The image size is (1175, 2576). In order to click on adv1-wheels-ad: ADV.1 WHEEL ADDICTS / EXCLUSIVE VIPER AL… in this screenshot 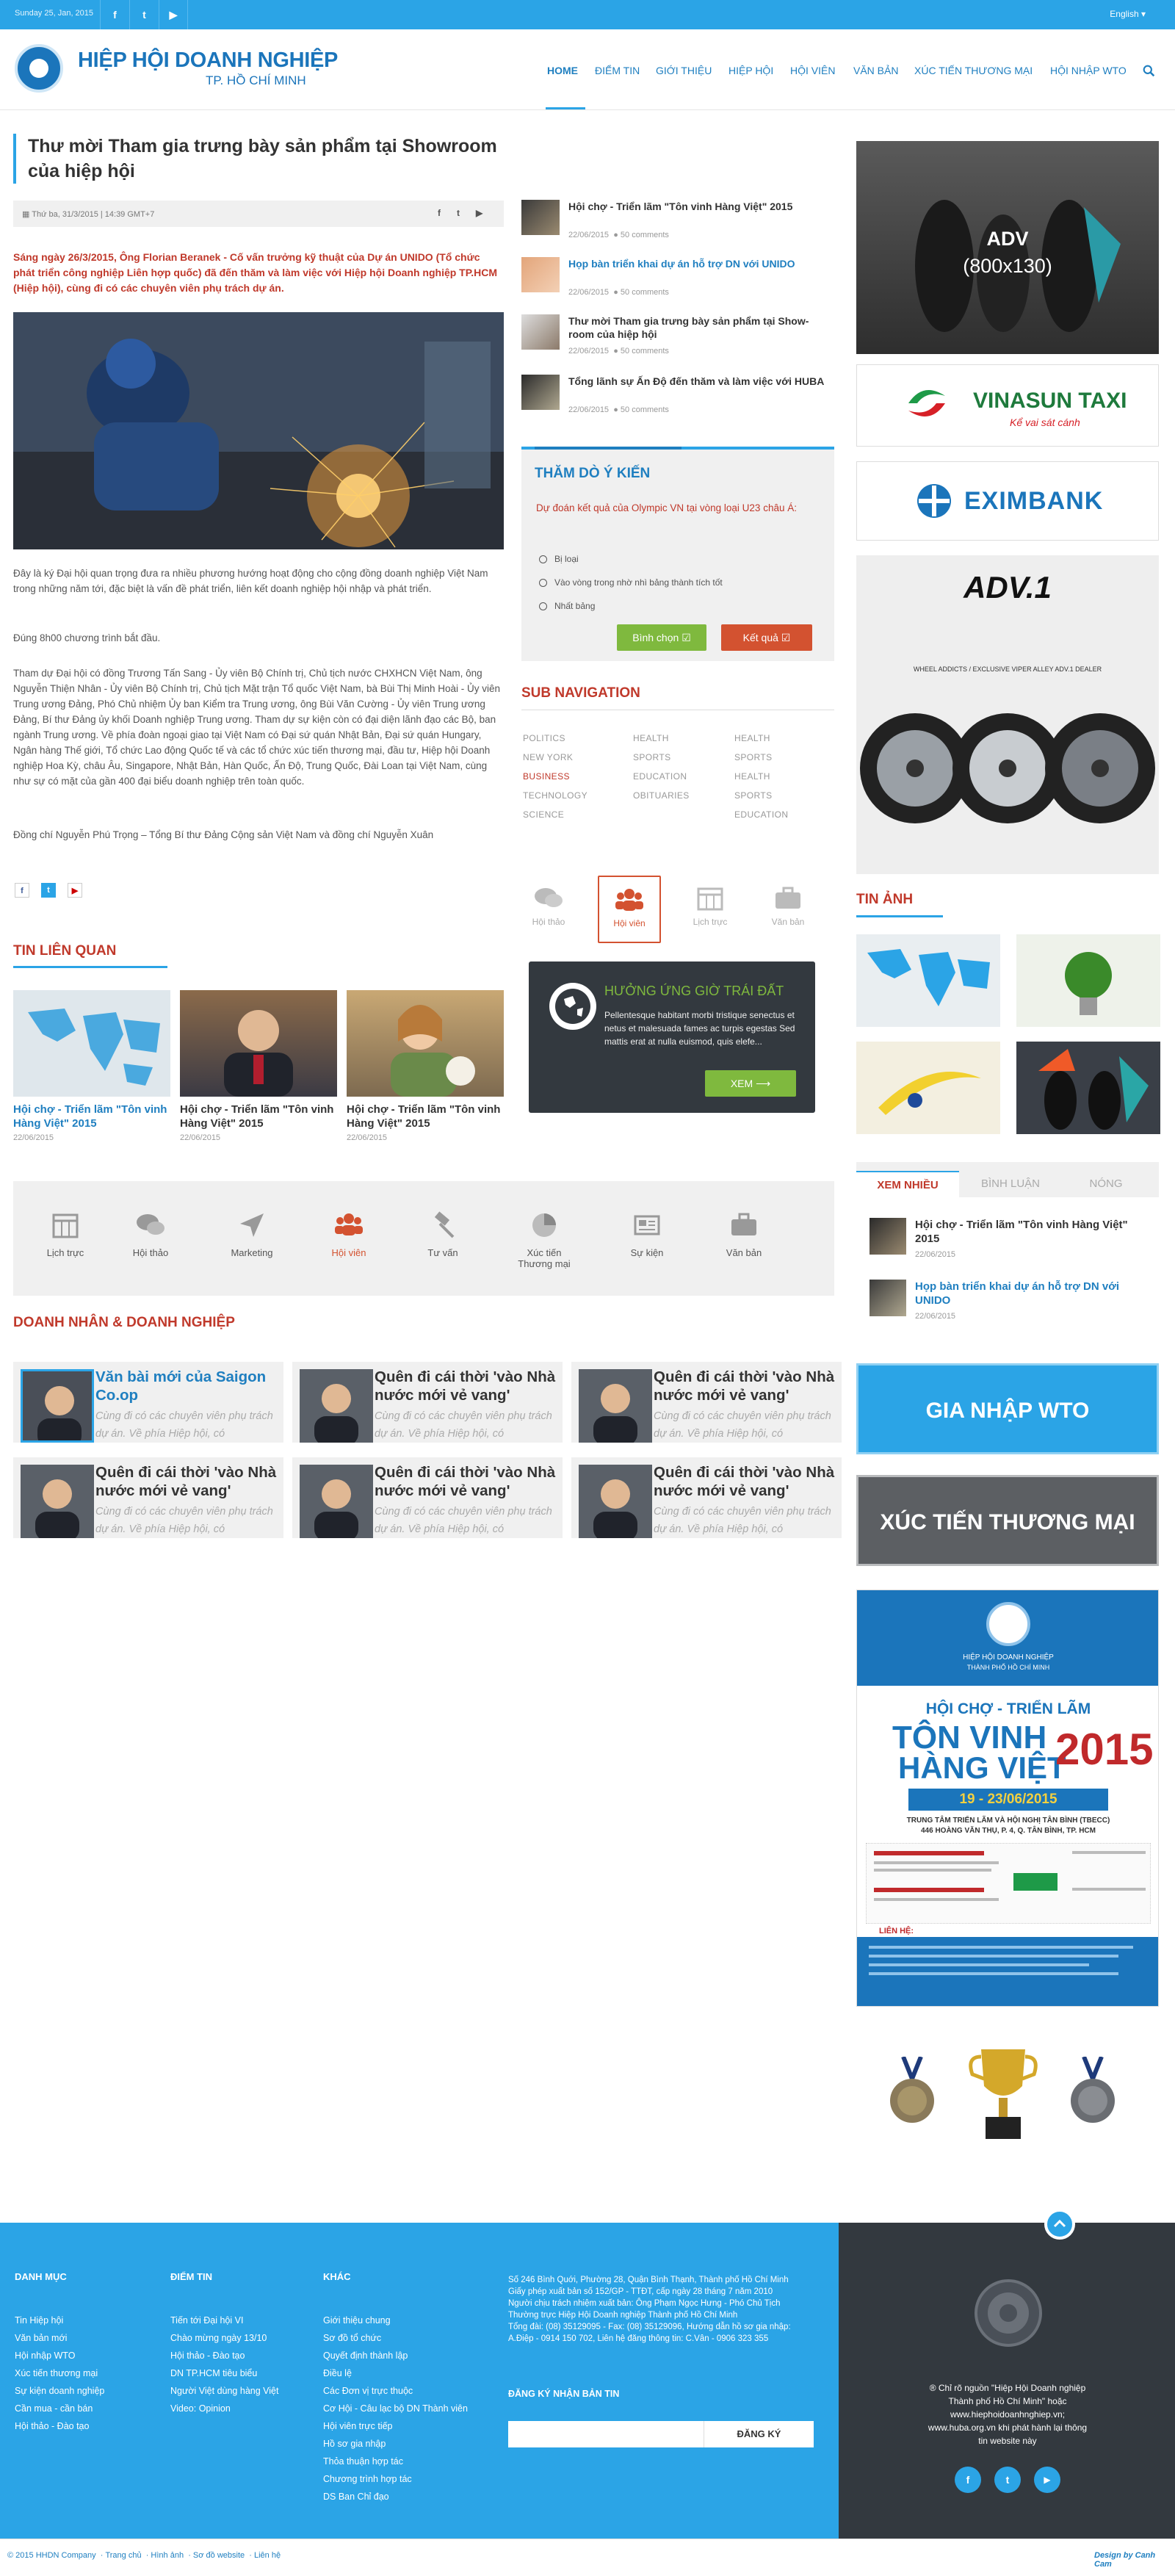, I will do `click(1007, 714)`.